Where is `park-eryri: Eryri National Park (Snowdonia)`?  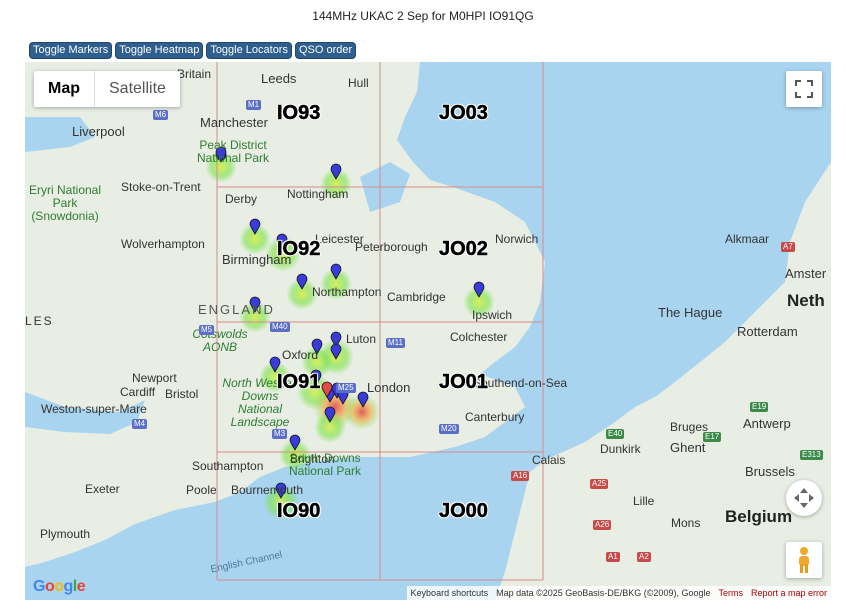
park-eryri: Eryri National Park (Snowdonia) is located at coordinates (65, 203).